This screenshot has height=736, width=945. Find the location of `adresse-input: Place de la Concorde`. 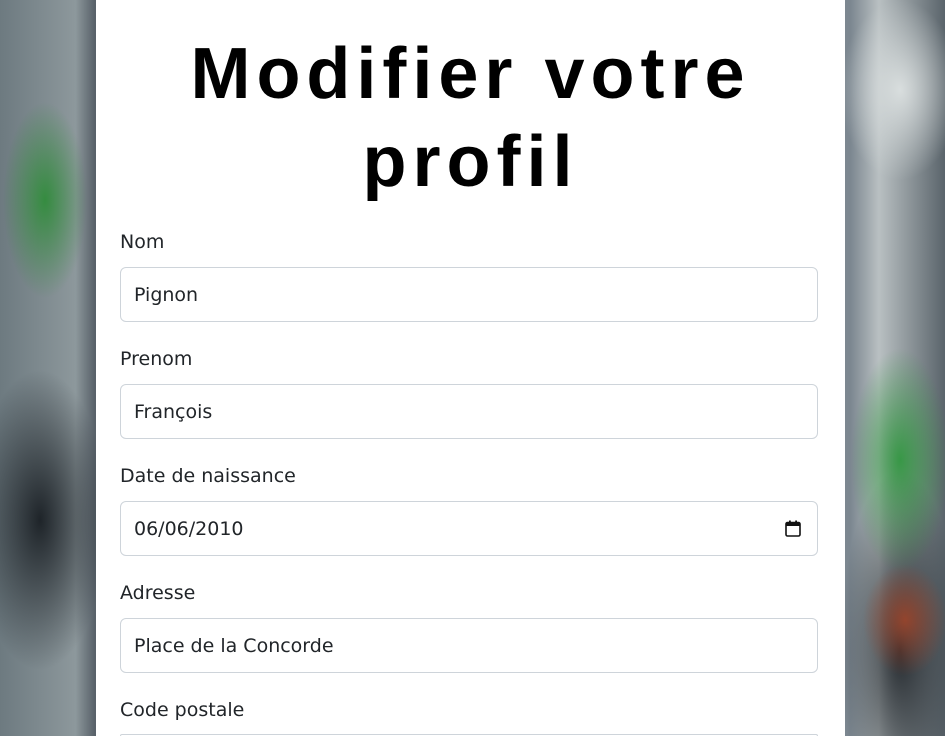

adresse-input: Place de la Concorde is located at coordinates (469, 645).